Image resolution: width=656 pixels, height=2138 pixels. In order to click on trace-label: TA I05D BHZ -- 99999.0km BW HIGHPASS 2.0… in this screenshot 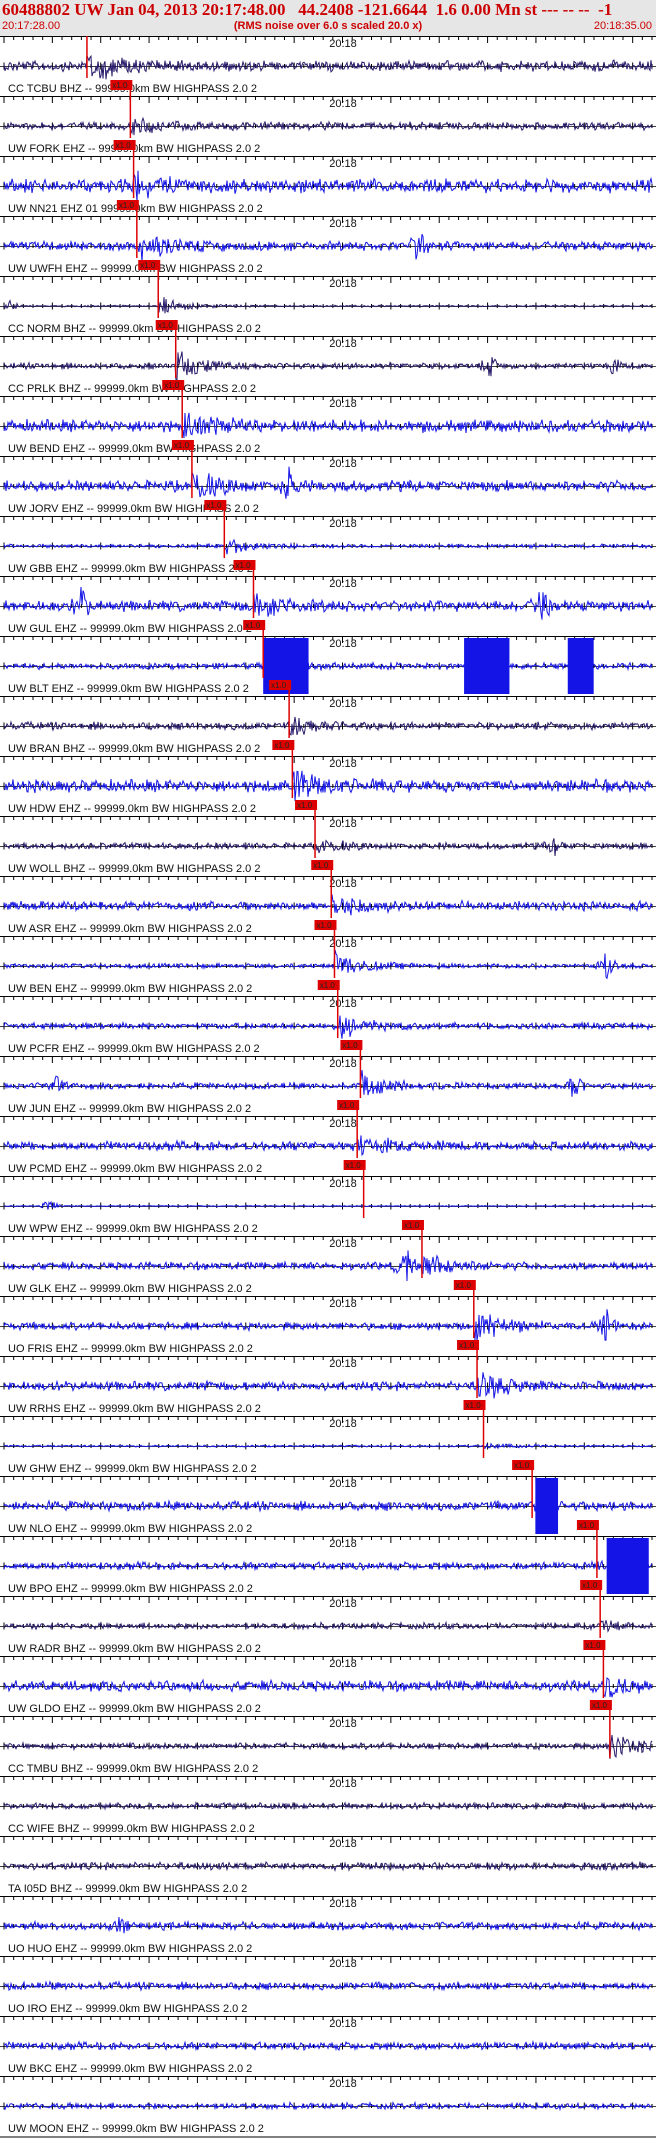, I will do `click(127, 1889)`.